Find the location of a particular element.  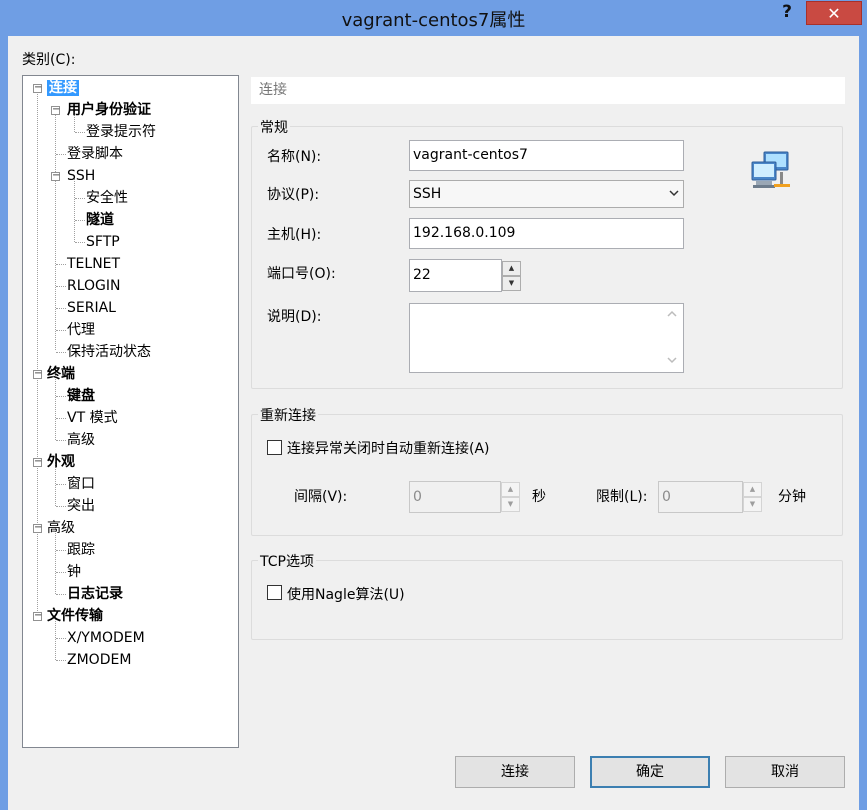

port-spinner: ▲ ▼ is located at coordinates (511, 276).